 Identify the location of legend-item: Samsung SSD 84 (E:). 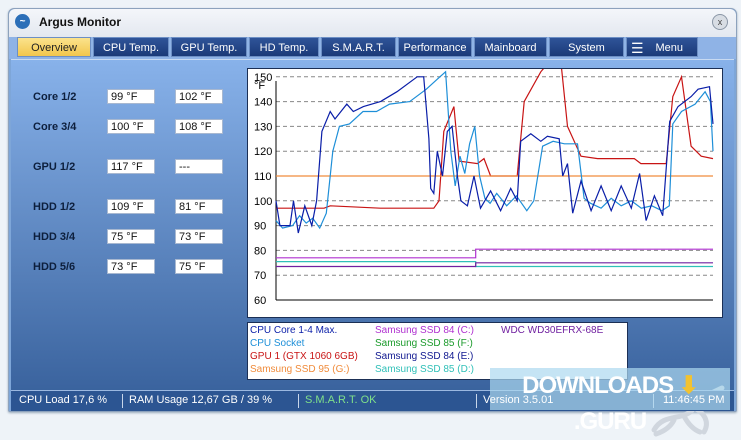
(424, 356).